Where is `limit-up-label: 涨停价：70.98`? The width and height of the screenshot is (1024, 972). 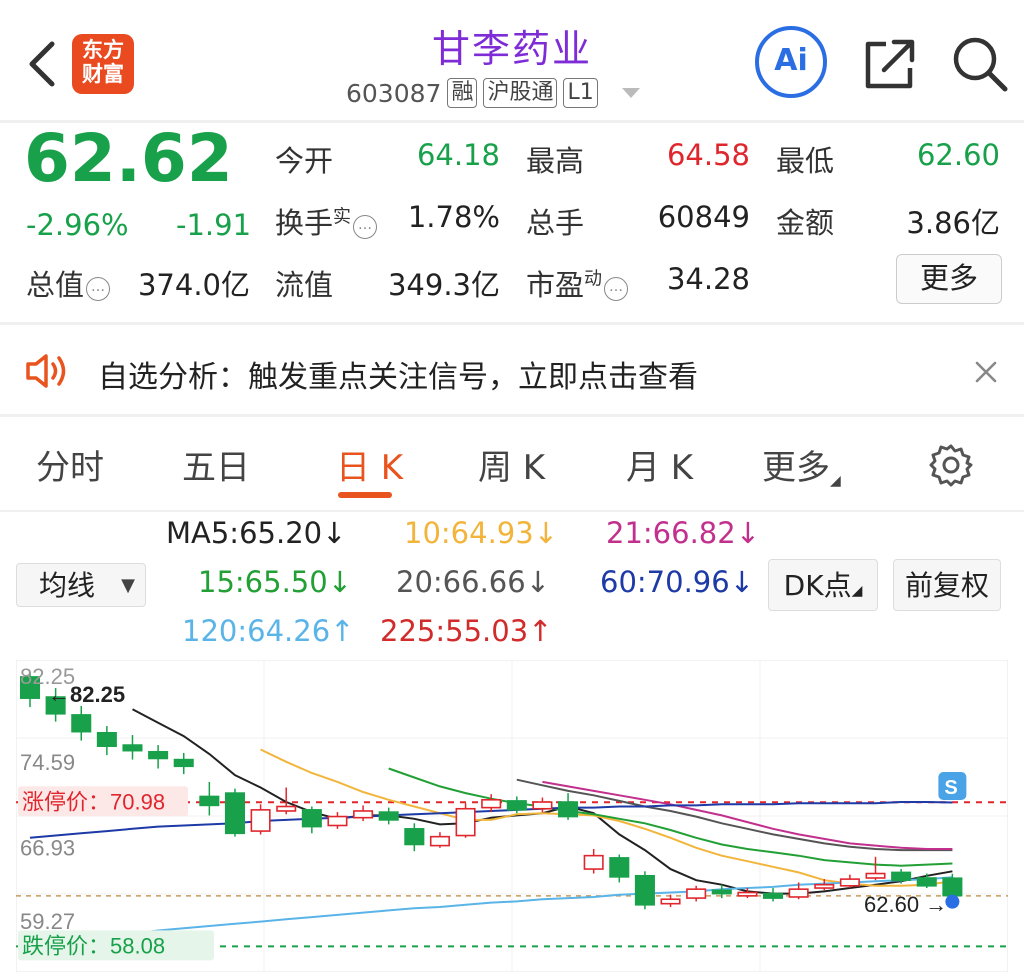 limit-up-label: 涨停价：70.98 is located at coordinates (93, 801).